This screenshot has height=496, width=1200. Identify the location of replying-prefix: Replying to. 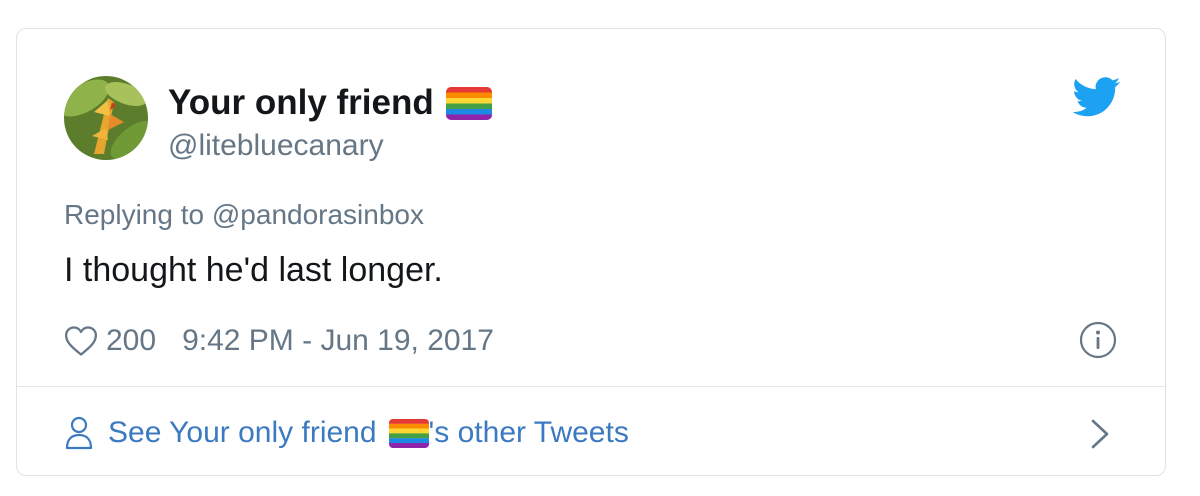
(134, 214).